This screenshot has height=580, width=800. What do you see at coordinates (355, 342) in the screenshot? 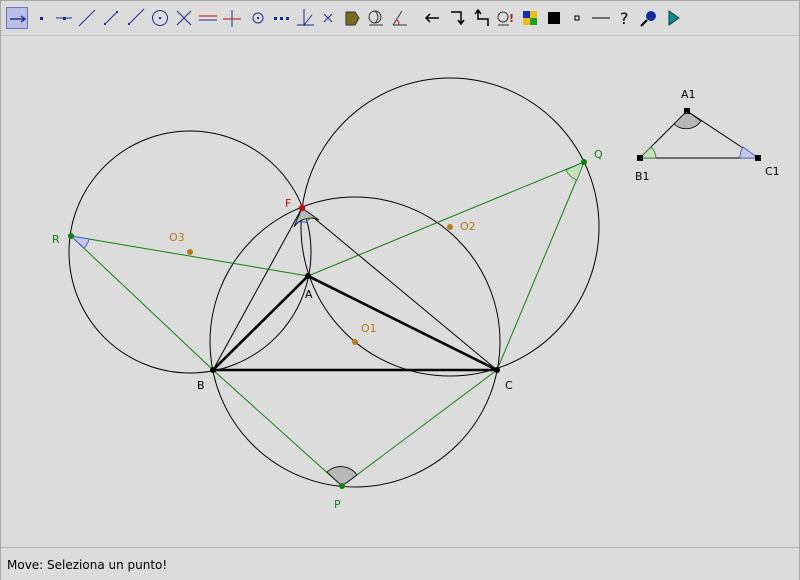
I see `point-o1` at bounding box center [355, 342].